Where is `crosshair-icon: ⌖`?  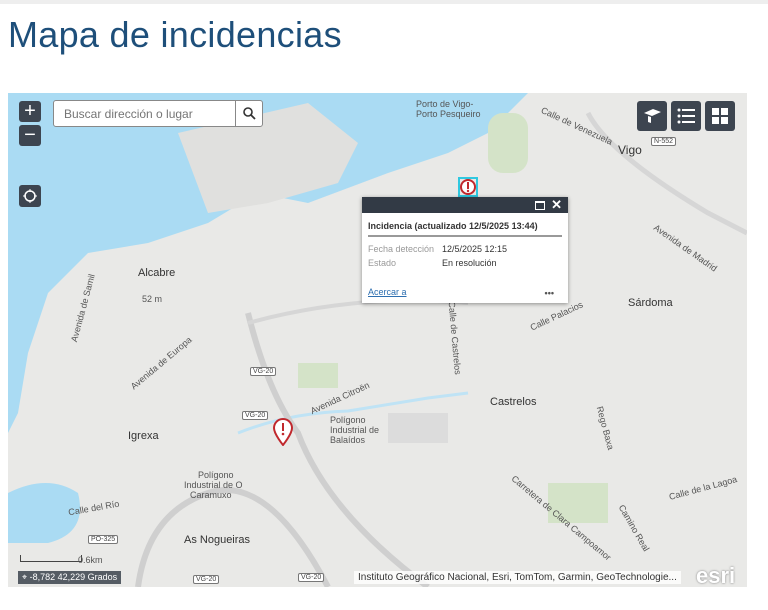 crosshair-icon: ⌖ is located at coordinates (26, 577).